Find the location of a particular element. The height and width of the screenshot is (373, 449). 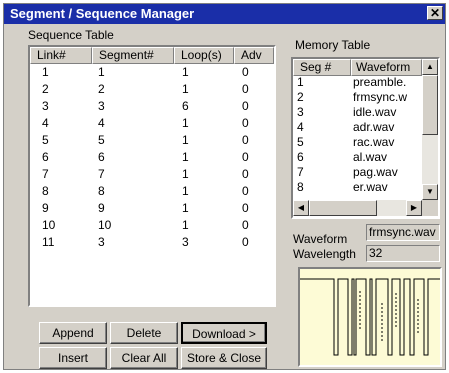

list-item: 1 preamble. is located at coordinates (358, 82).